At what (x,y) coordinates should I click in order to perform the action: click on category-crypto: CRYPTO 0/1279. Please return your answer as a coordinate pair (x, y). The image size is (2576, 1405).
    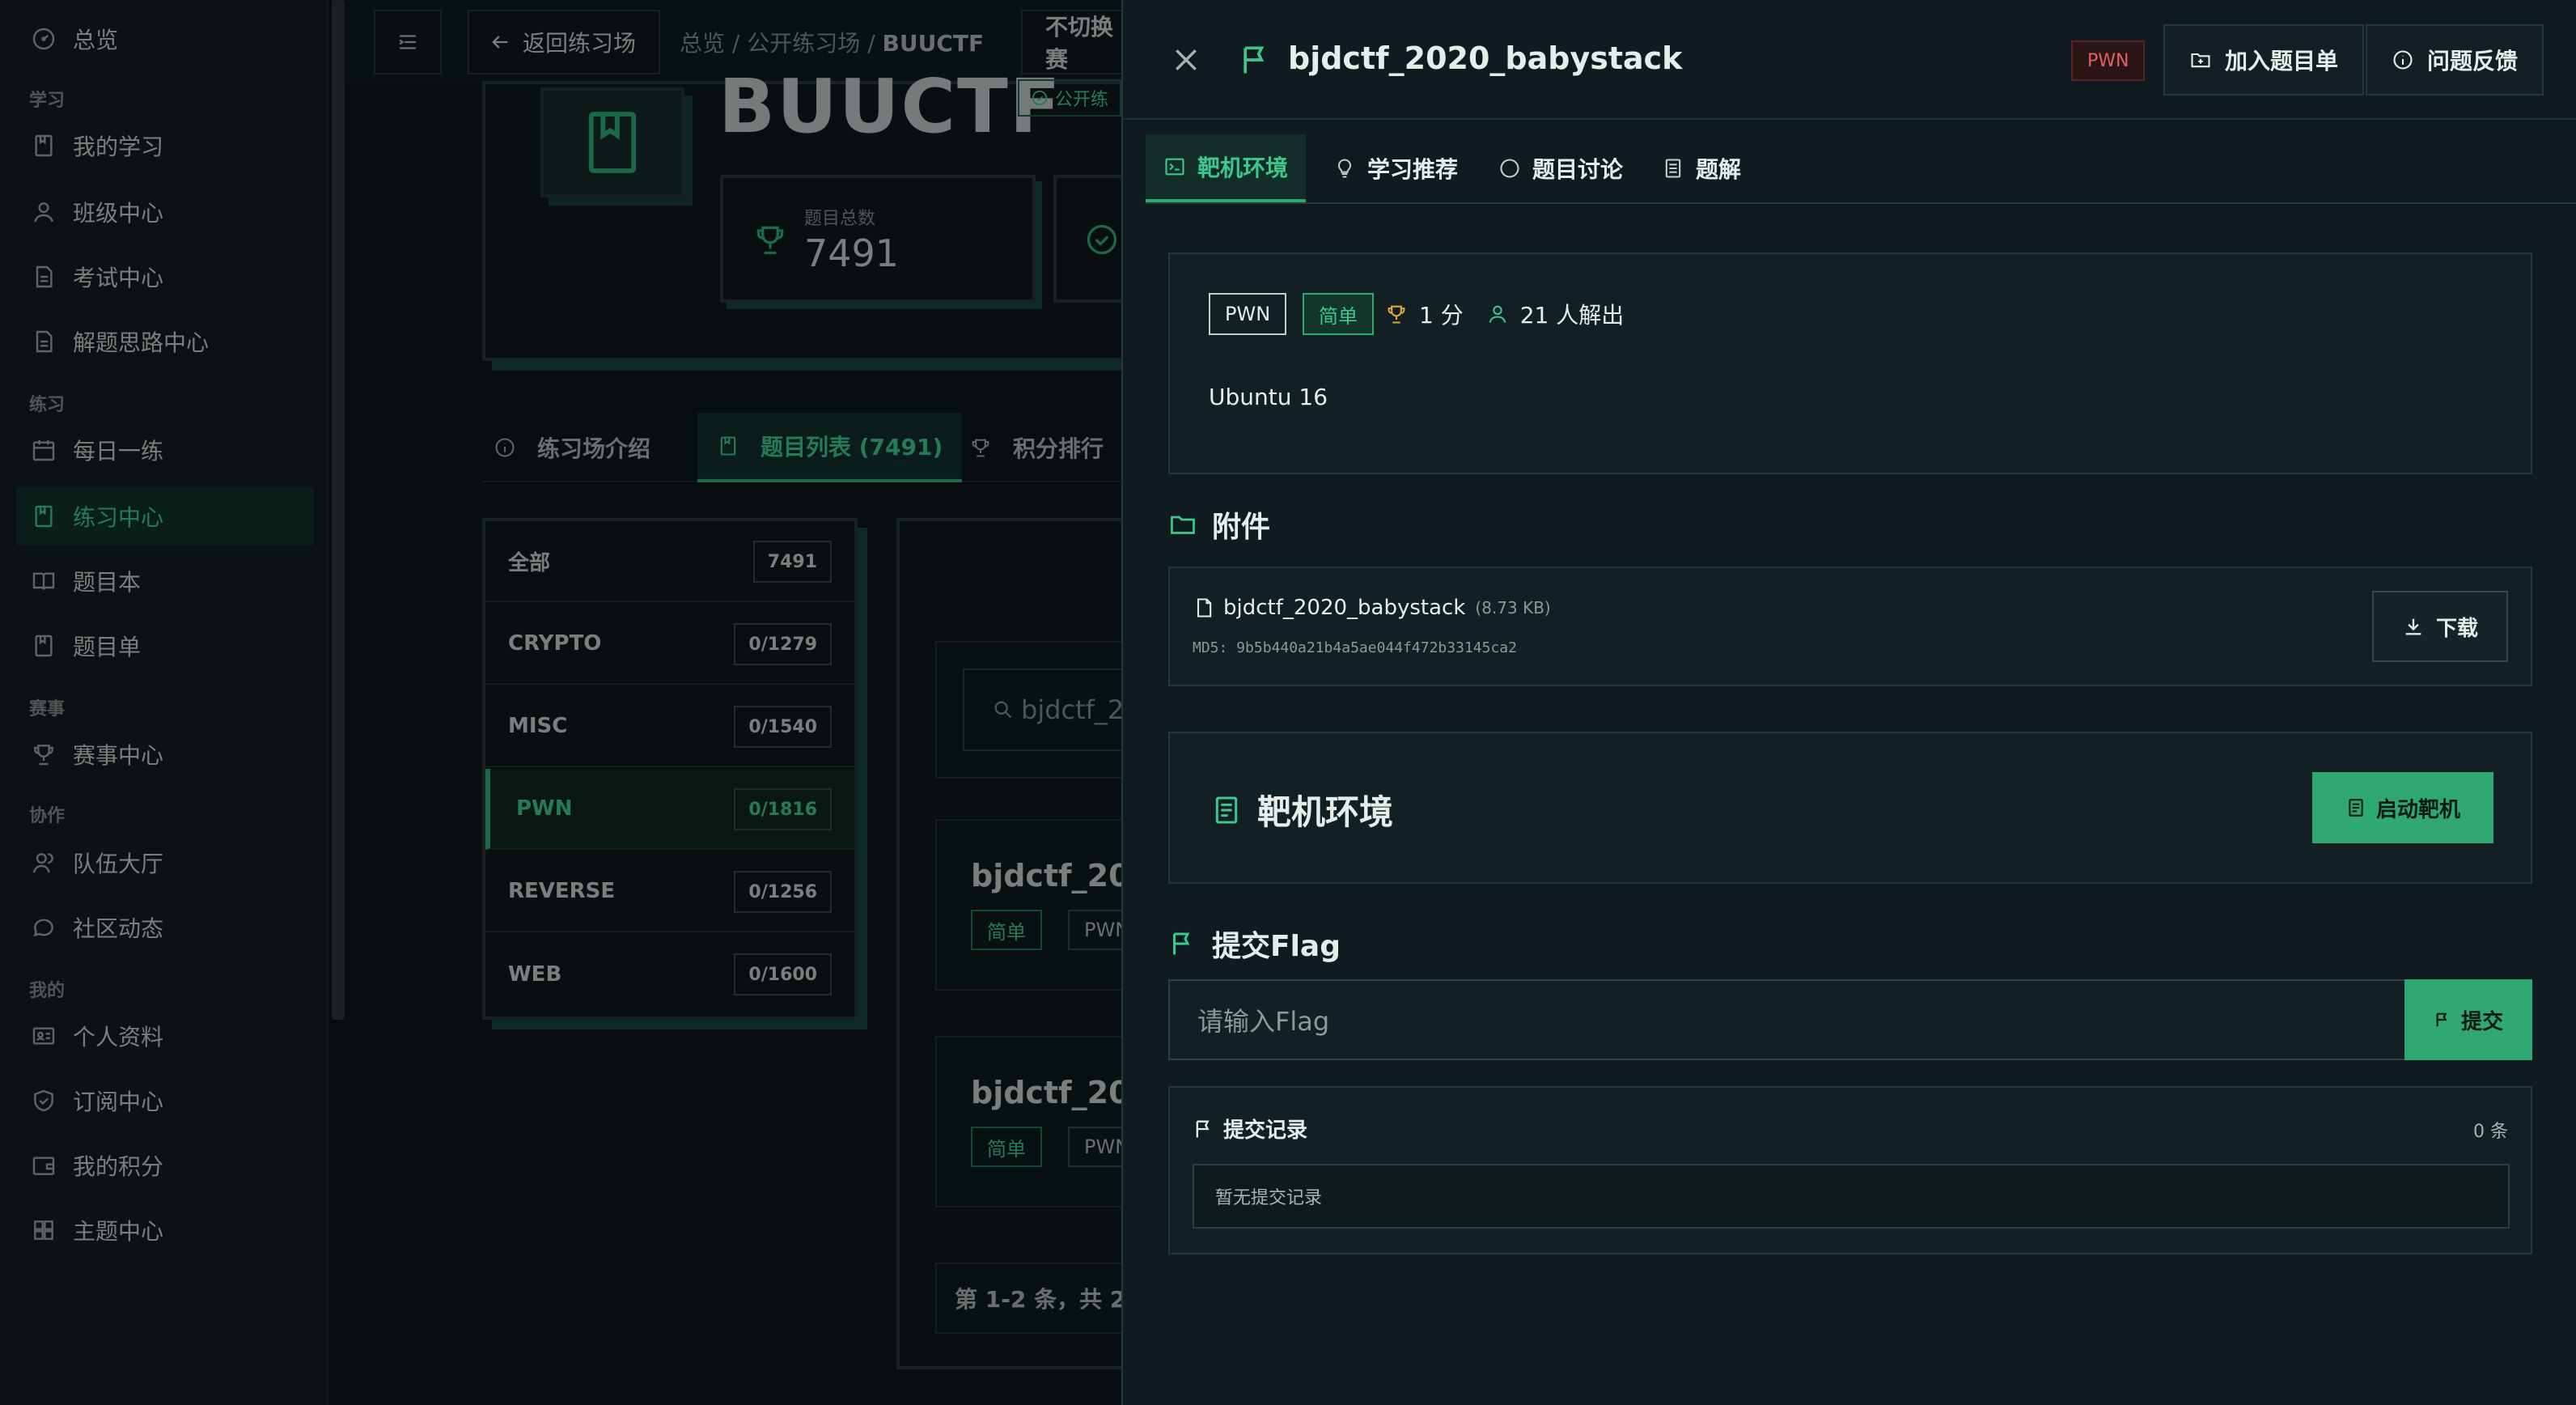
    Looking at the image, I should click on (669, 644).